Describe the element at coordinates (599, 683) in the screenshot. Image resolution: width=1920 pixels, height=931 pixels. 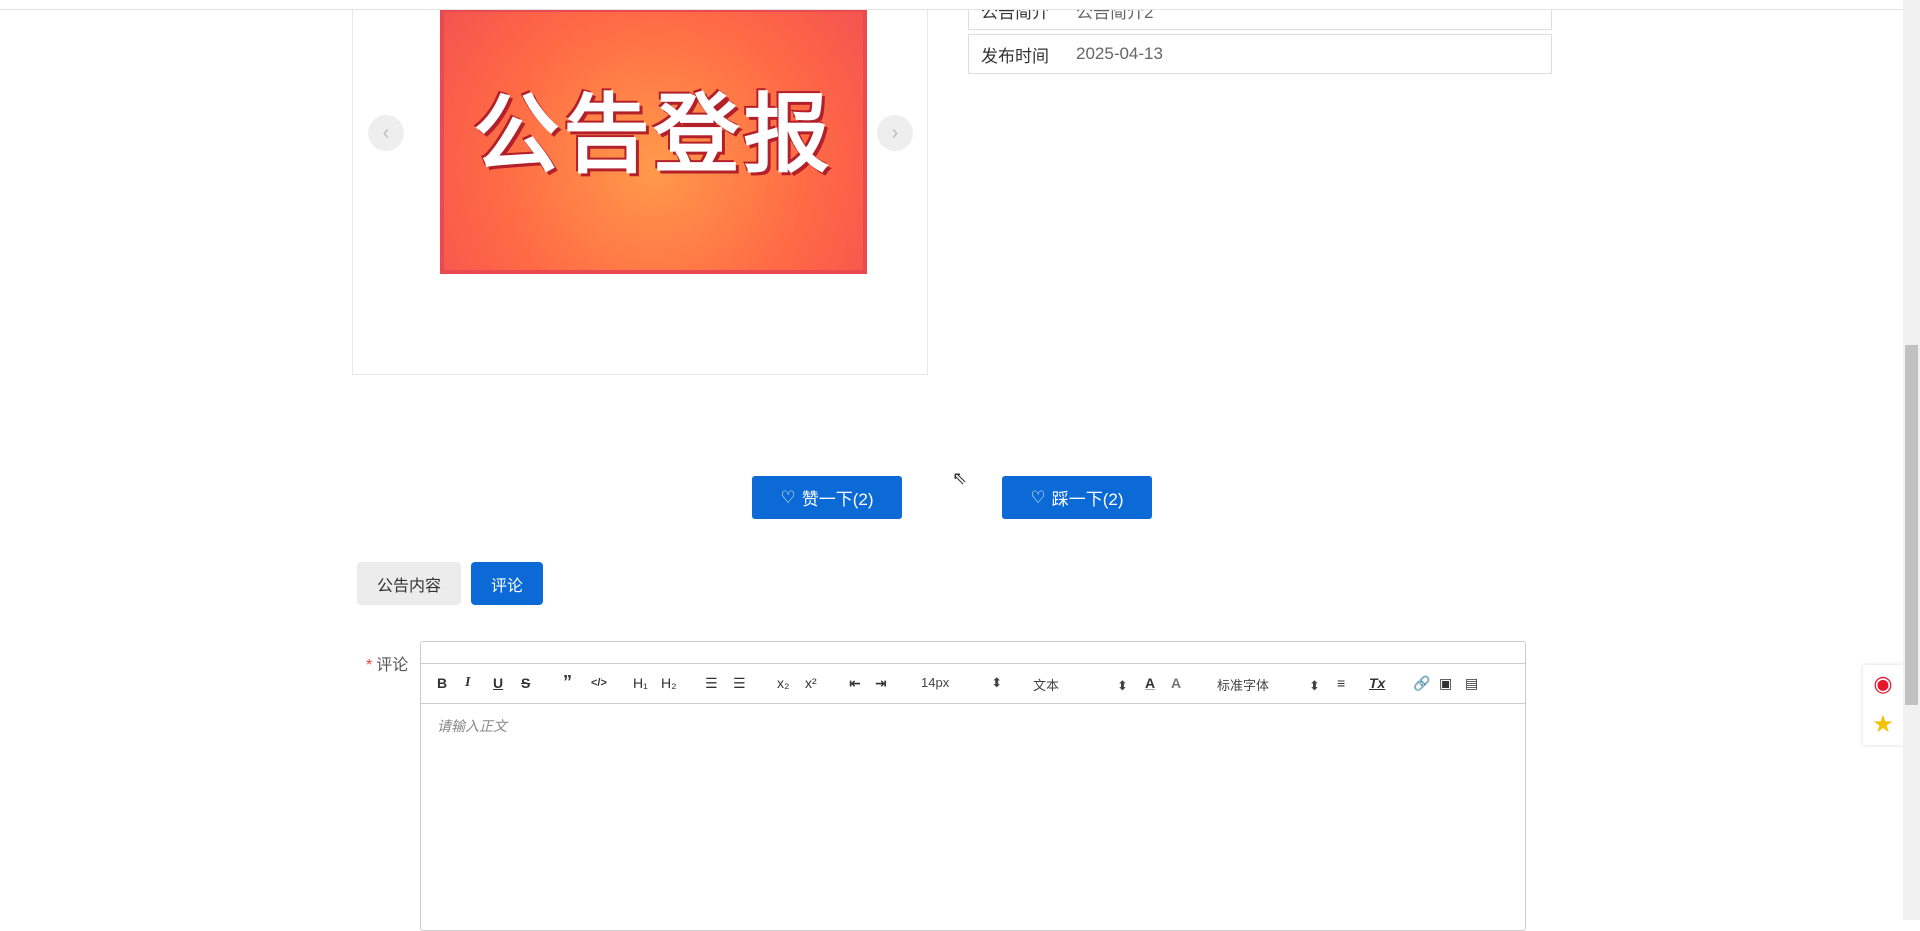
I see `code-block-icon: </>` at that location.